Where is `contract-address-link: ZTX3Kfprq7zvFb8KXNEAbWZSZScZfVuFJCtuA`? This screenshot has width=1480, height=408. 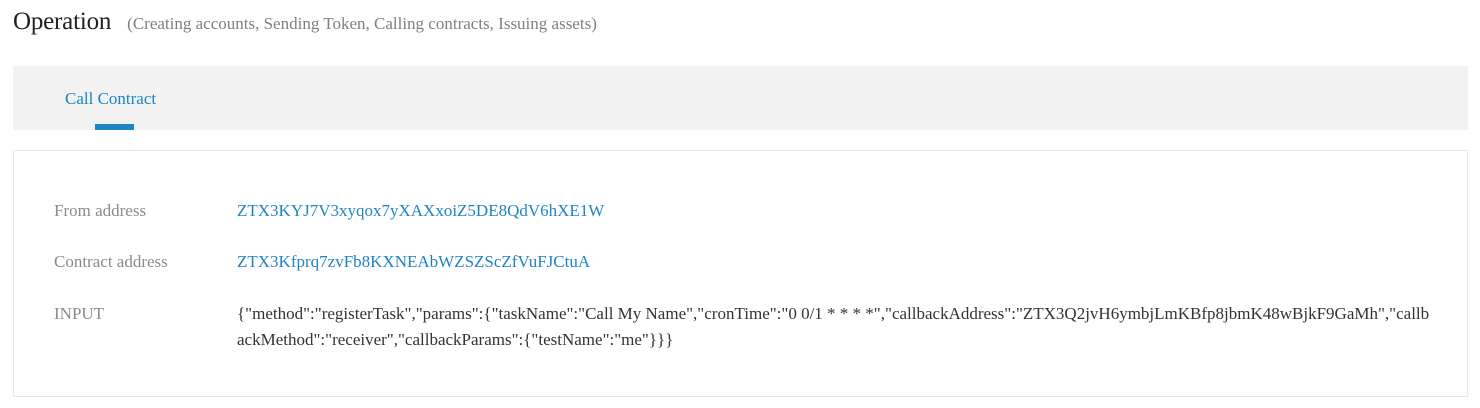
contract-address-link: ZTX3Kfprq7zvFb8KXNEAbWZSZScZfVuFJCtuA is located at coordinates (413, 262).